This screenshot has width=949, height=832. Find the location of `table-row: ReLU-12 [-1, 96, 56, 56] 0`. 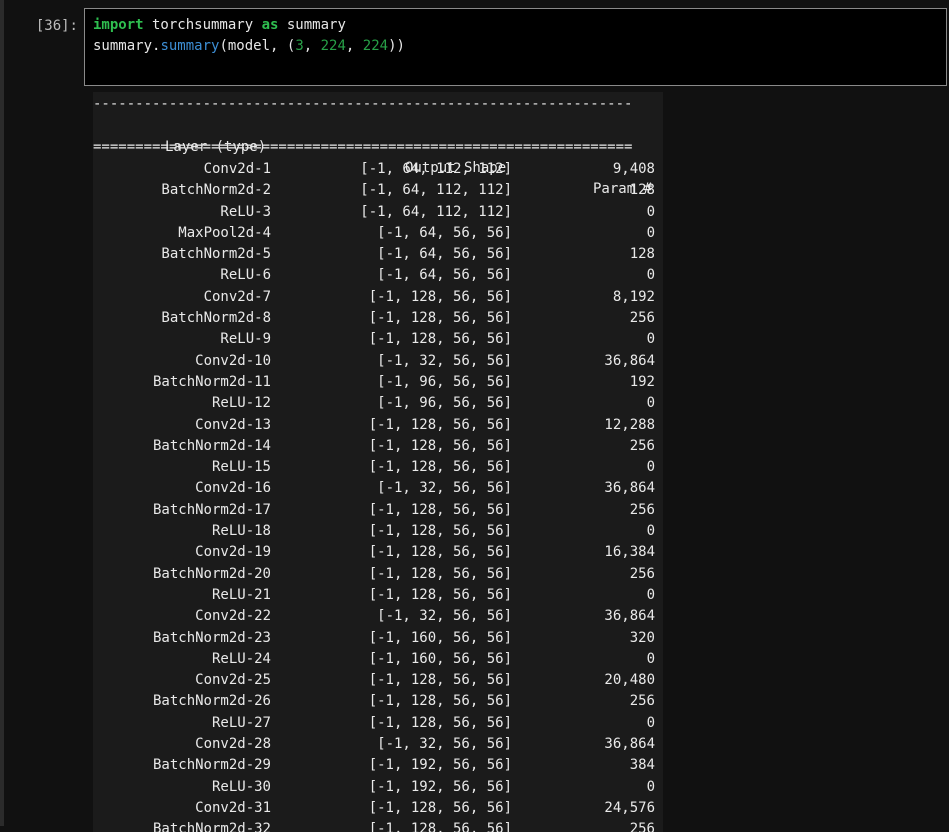

table-row: ReLU-12 [-1, 96, 56, 56] 0 is located at coordinates (378, 403).